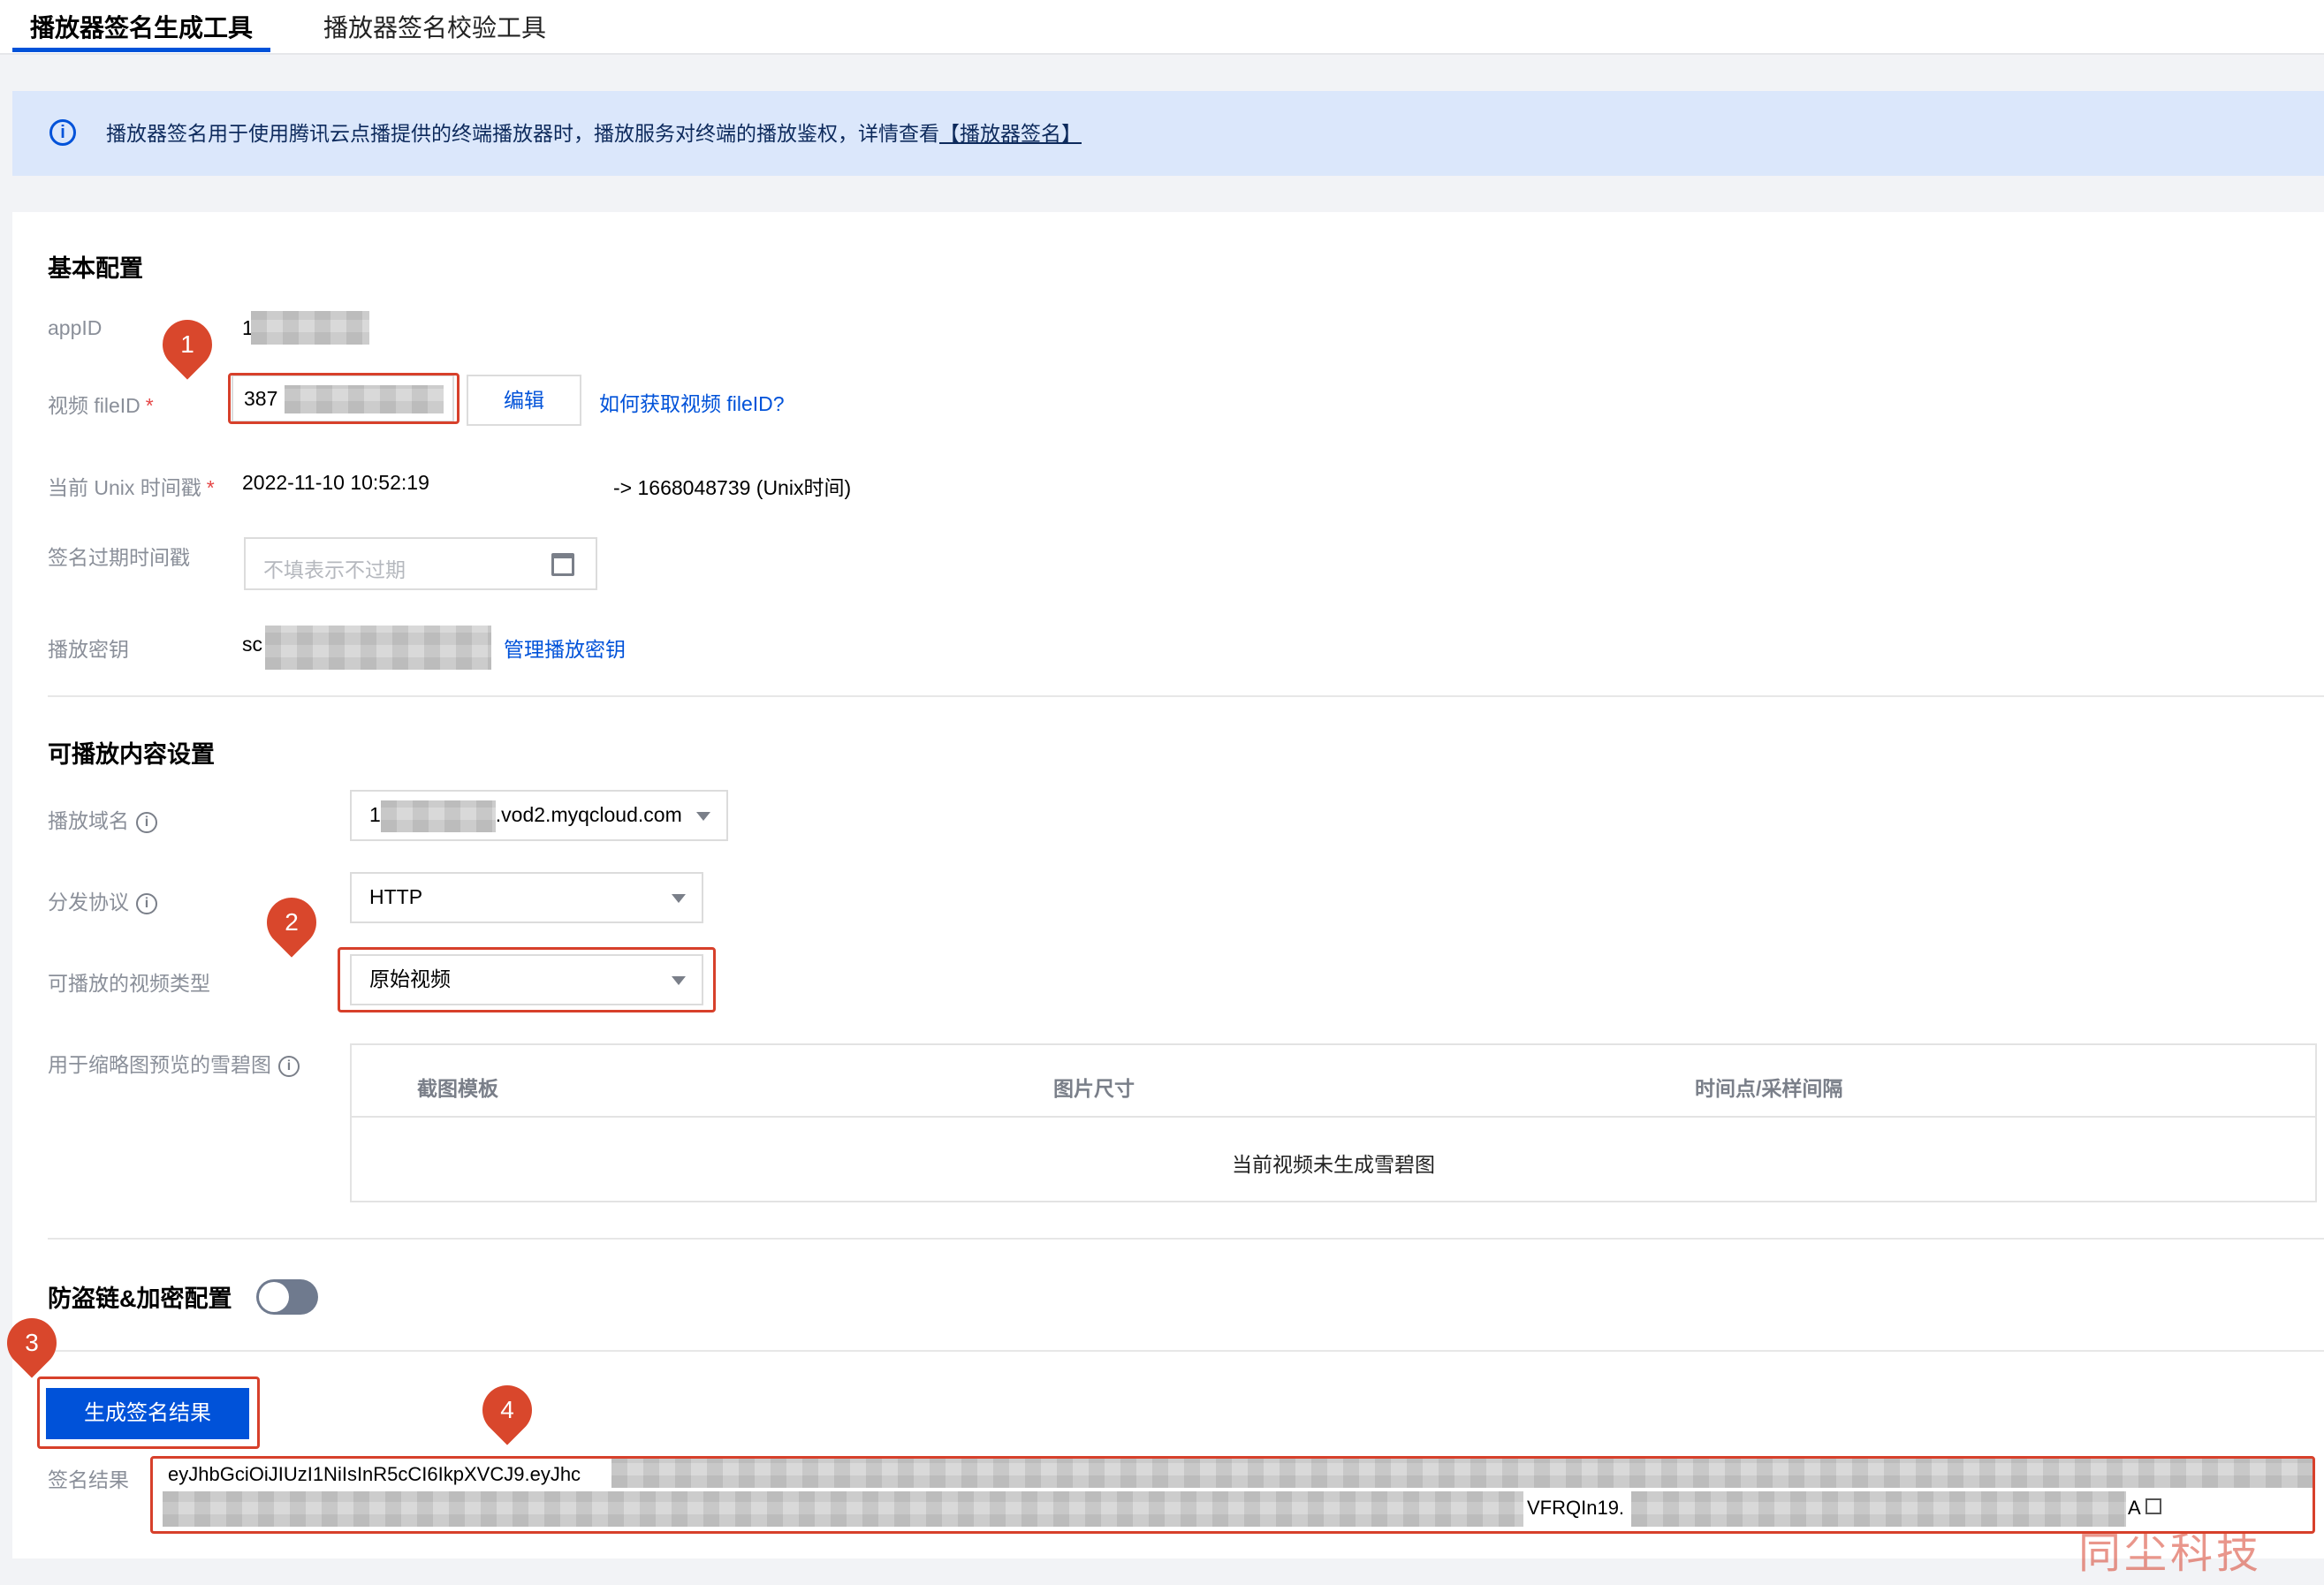 The height and width of the screenshot is (1585, 2324). What do you see at coordinates (1333, 1123) in the screenshot?
I see `sprite-table: 截图模板 图片尺寸 时间点/采样间隔 当前视频未生成雪碧图` at bounding box center [1333, 1123].